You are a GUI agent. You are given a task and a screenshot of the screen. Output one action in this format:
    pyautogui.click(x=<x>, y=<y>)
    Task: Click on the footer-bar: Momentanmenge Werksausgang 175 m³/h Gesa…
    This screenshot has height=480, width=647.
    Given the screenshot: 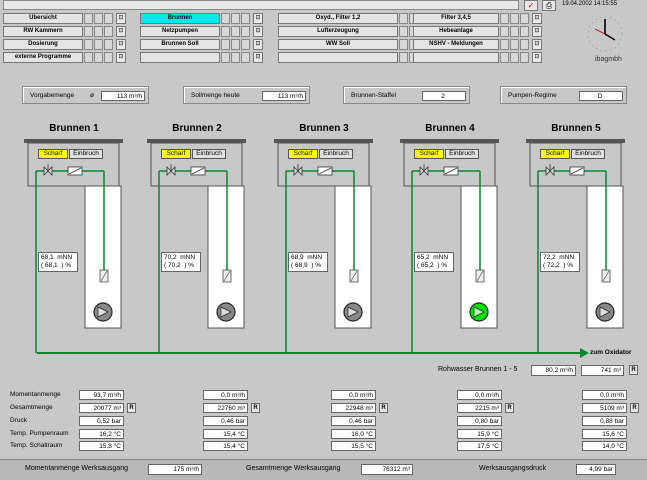 What is the action you would take?
    pyautogui.click(x=323, y=469)
    